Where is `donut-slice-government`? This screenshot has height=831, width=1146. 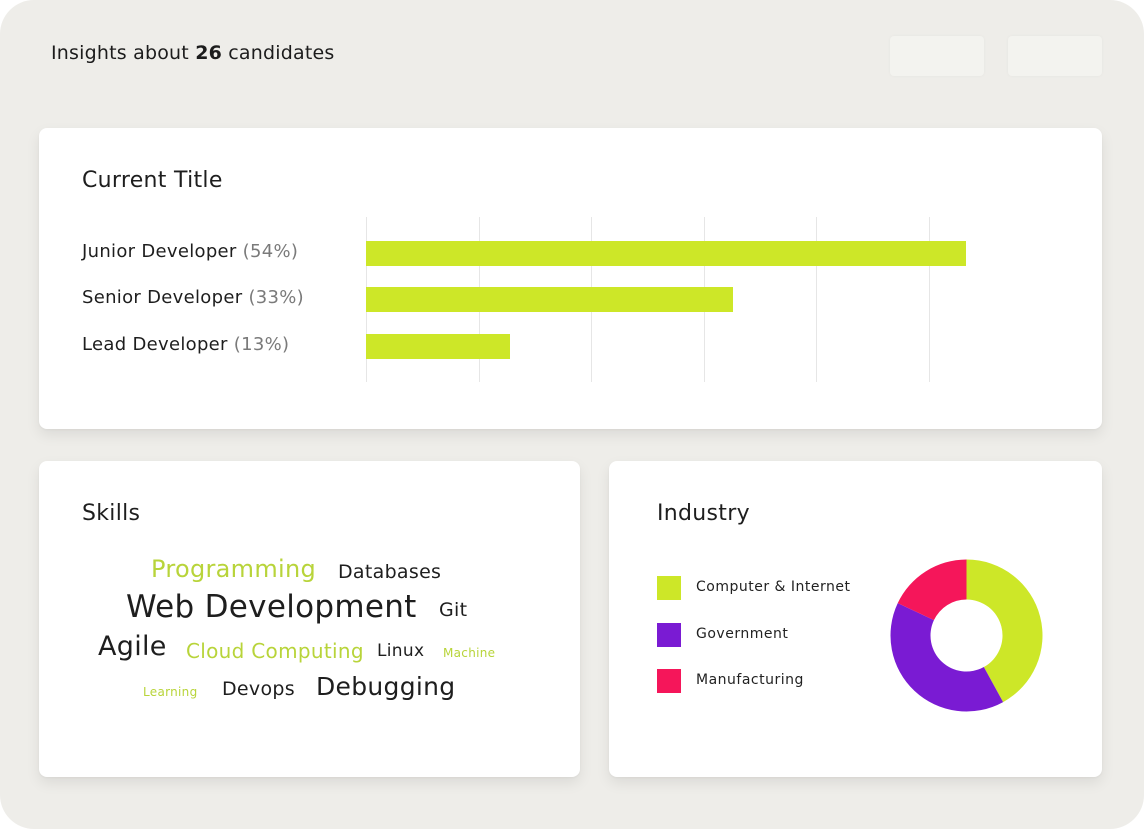 donut-slice-government is located at coordinates (947, 657).